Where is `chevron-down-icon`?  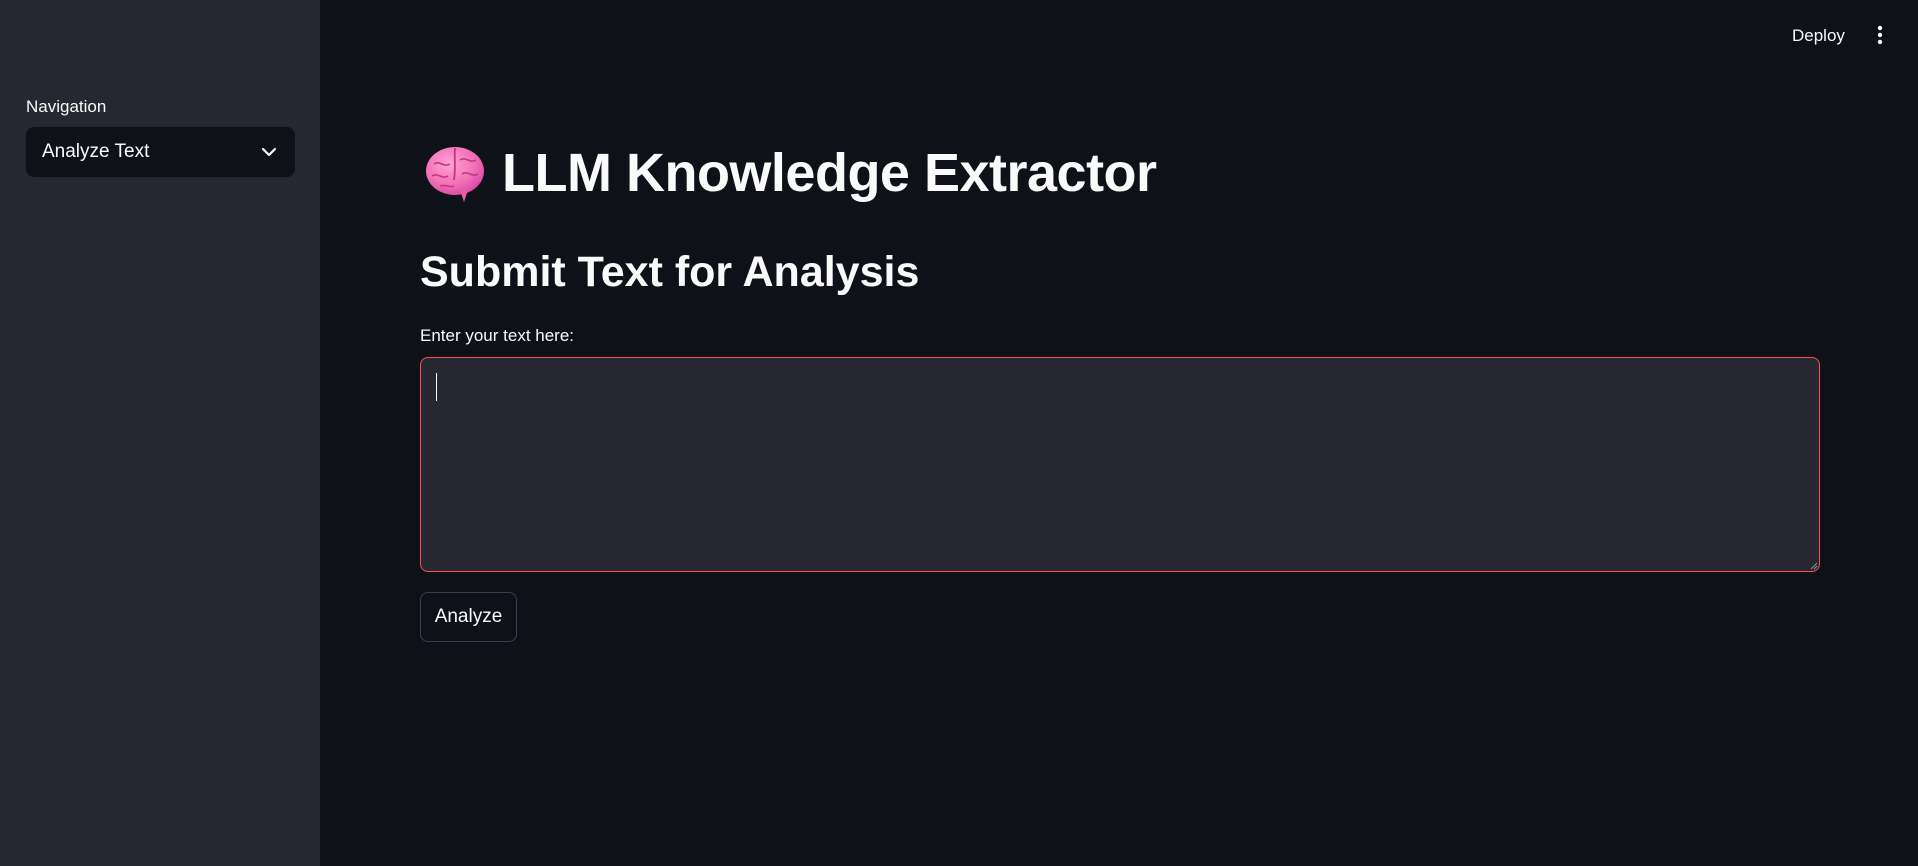
chevron-down-icon is located at coordinates (269, 152).